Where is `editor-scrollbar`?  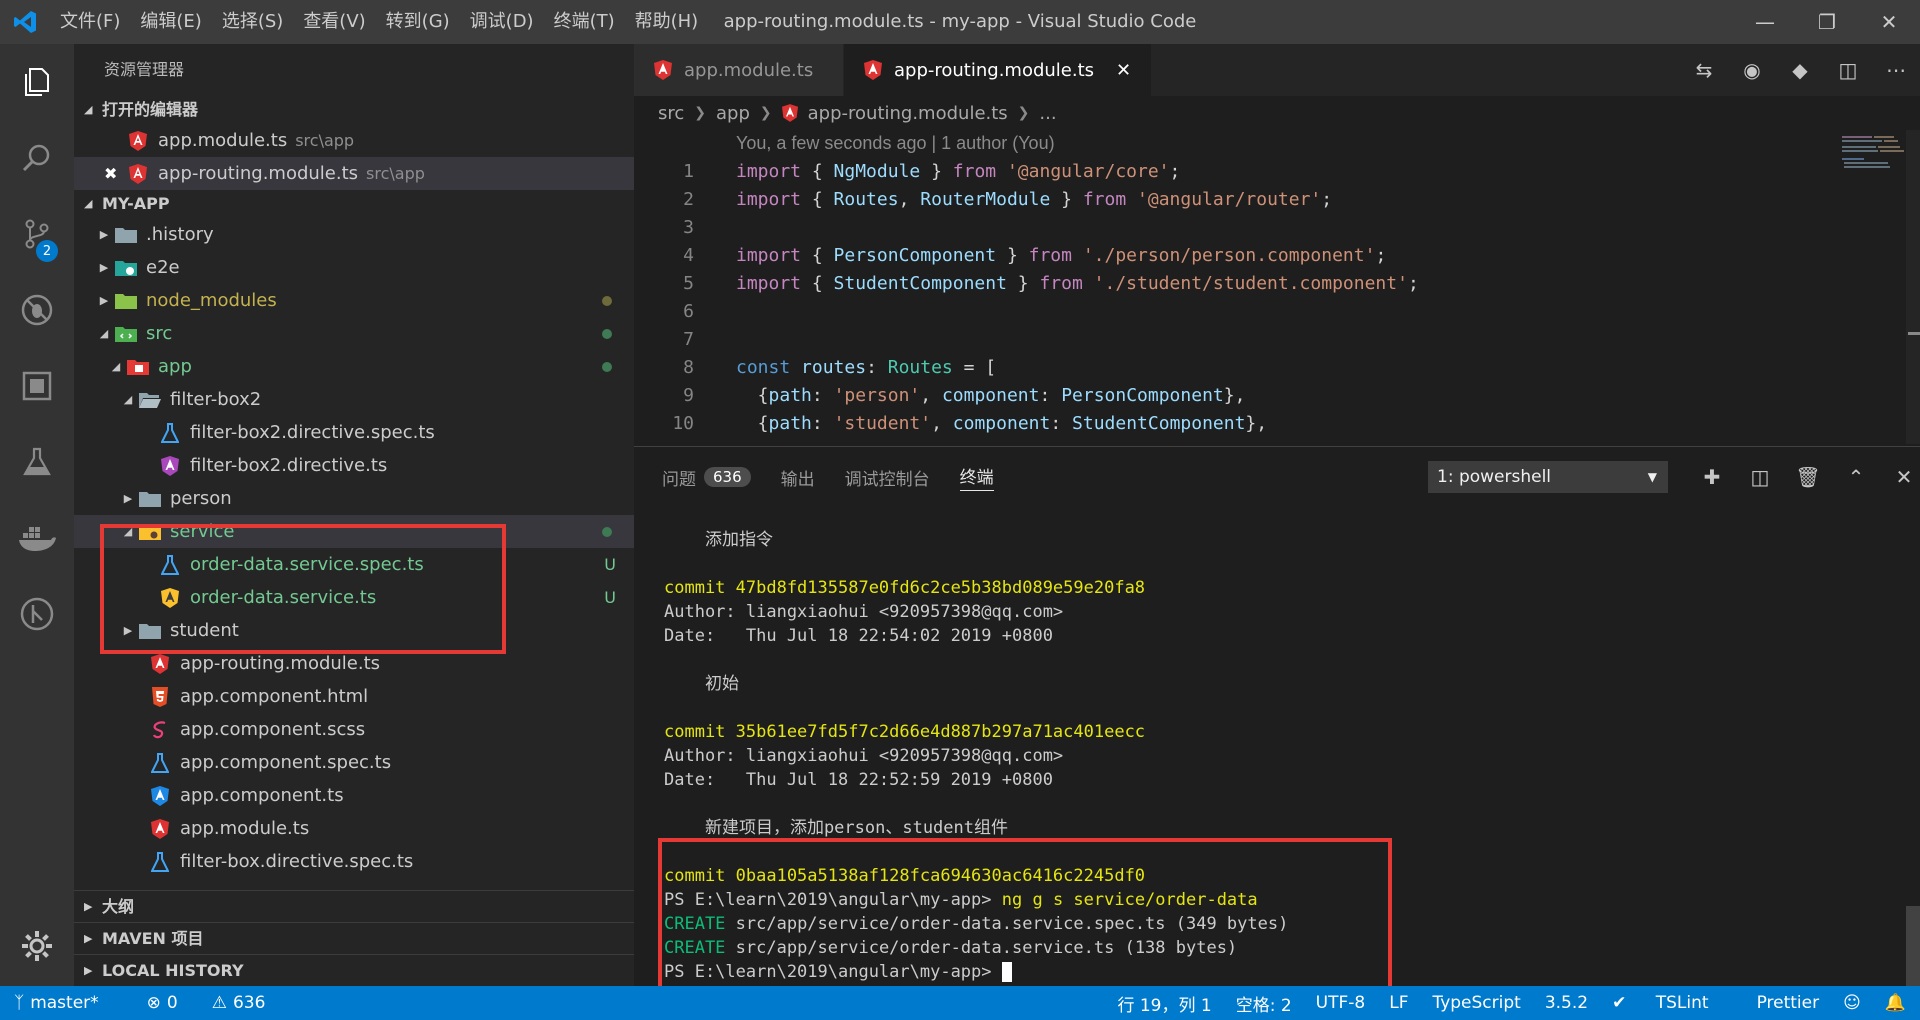
editor-scrollbar is located at coordinates (1913, 287).